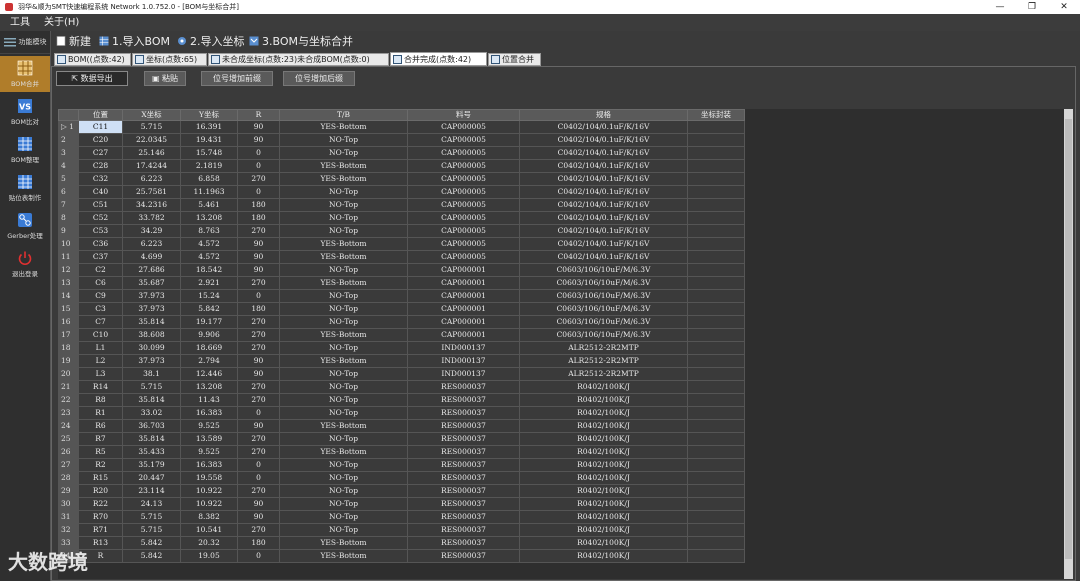 The width and height of the screenshot is (1080, 581). Describe the element at coordinates (100, 309) in the screenshot. I see `table-cell: C3` at that location.